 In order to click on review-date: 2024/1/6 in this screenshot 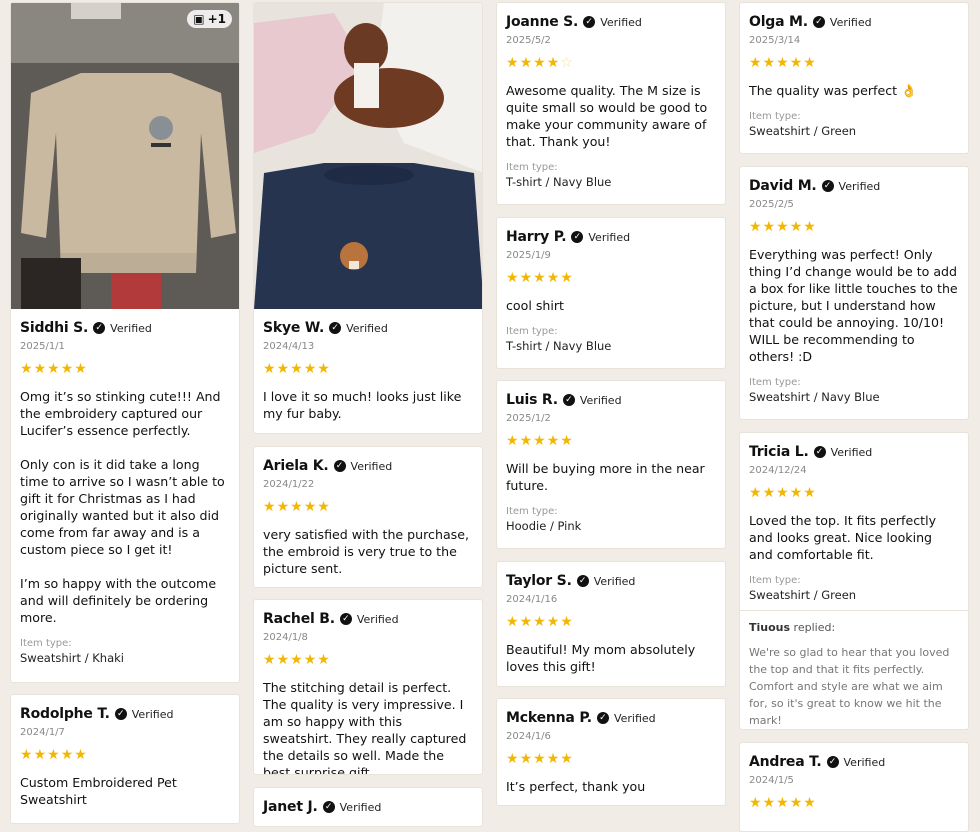, I will do `click(528, 736)`.